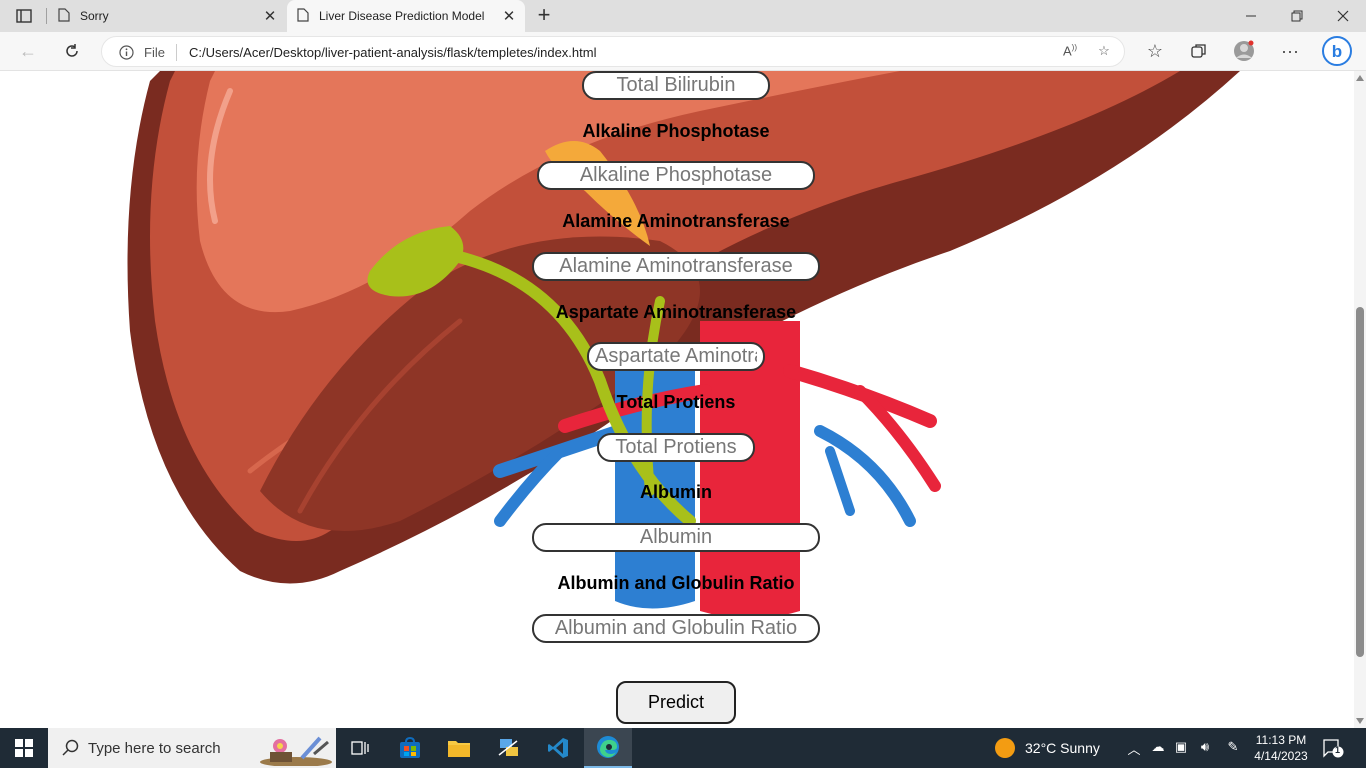  I want to click on albumin-globulin-ratio-label: Albumin and Globulin Ratio, so click(676, 583).